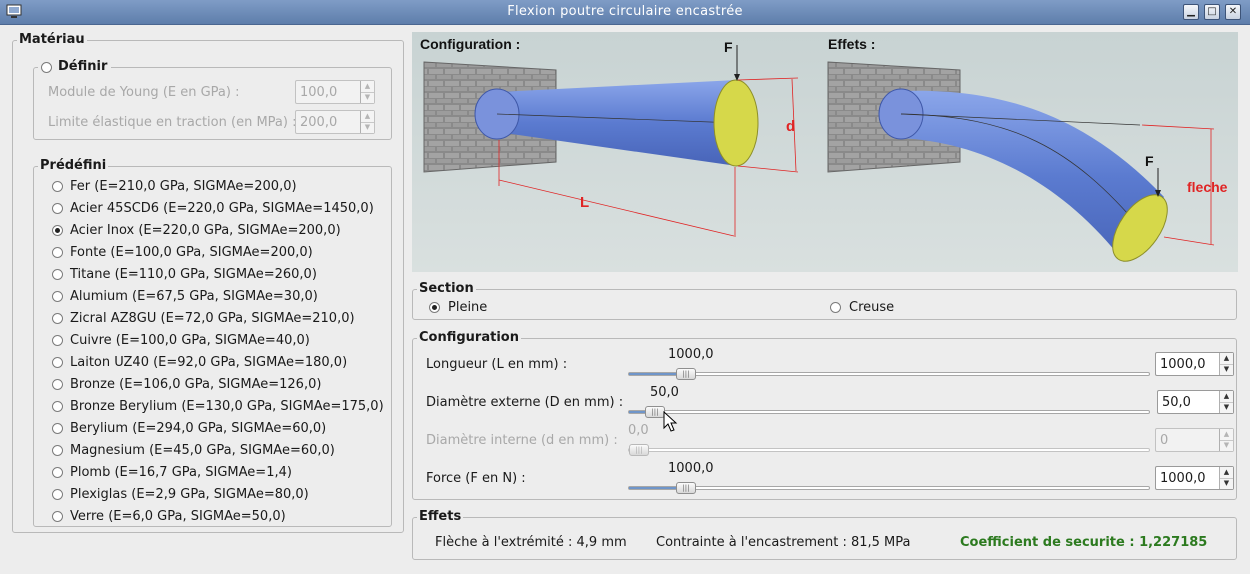  What do you see at coordinates (208, 362) in the screenshot?
I see `material-option: Laiton UZ40 (E=92,0 GPa, SIGMAe=180,0)` at bounding box center [208, 362].